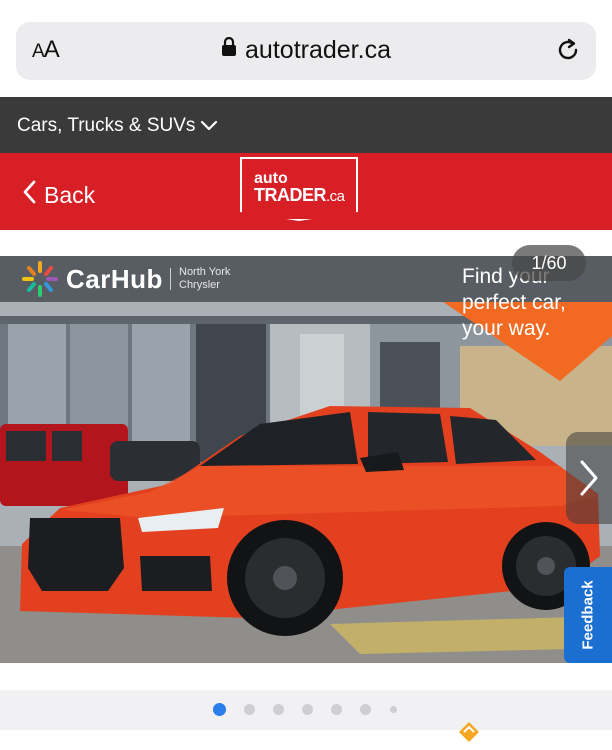  I want to click on watermark-icon, so click(469, 734).